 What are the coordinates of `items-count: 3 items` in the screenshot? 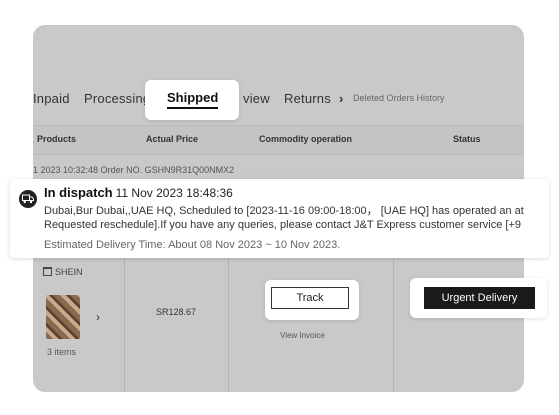 It's located at (62, 352).